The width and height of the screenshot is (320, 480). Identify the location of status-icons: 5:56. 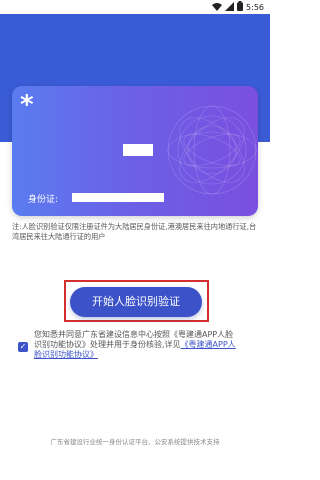
(238, 7).